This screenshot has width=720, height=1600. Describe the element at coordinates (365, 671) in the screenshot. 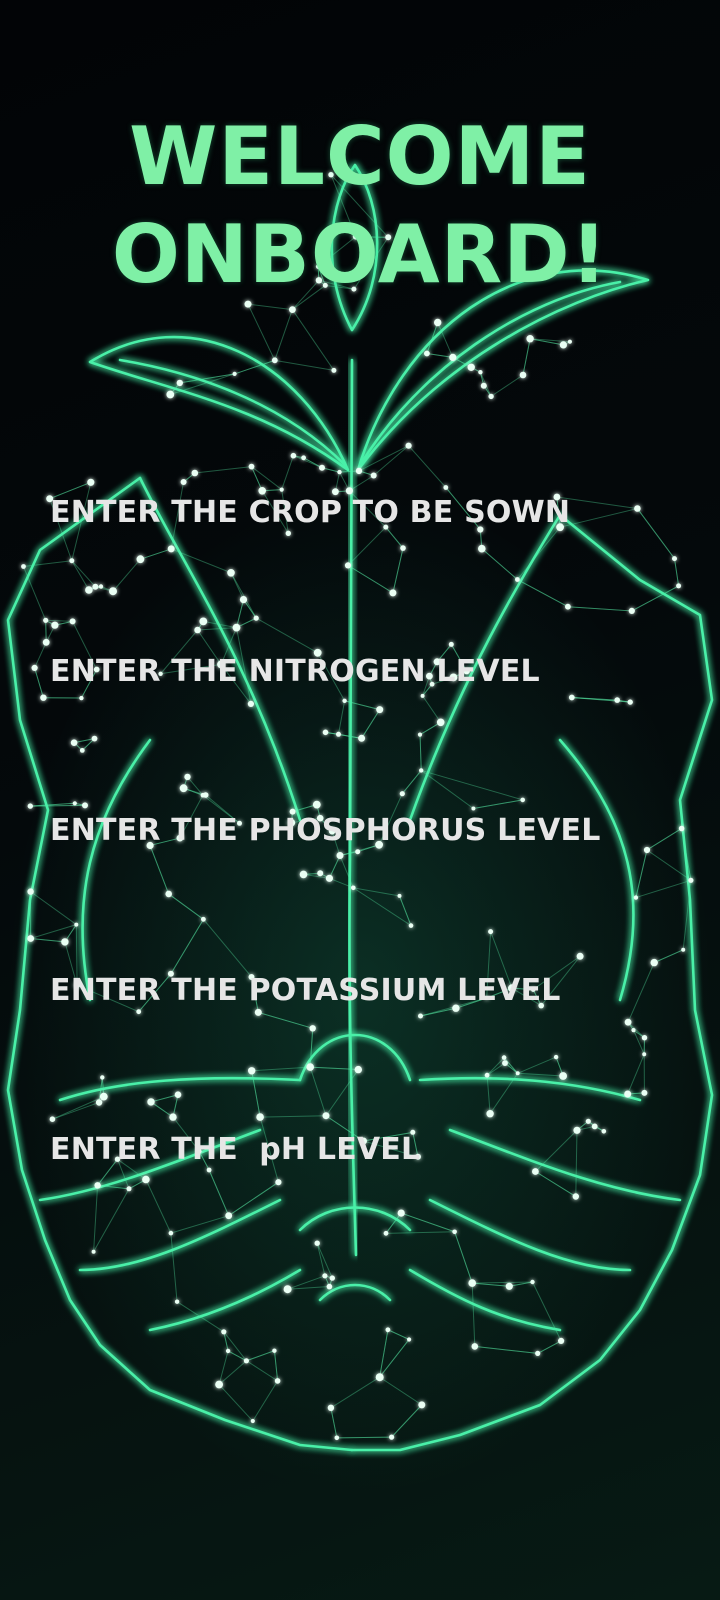

I see `nitrogen-level-input` at that location.